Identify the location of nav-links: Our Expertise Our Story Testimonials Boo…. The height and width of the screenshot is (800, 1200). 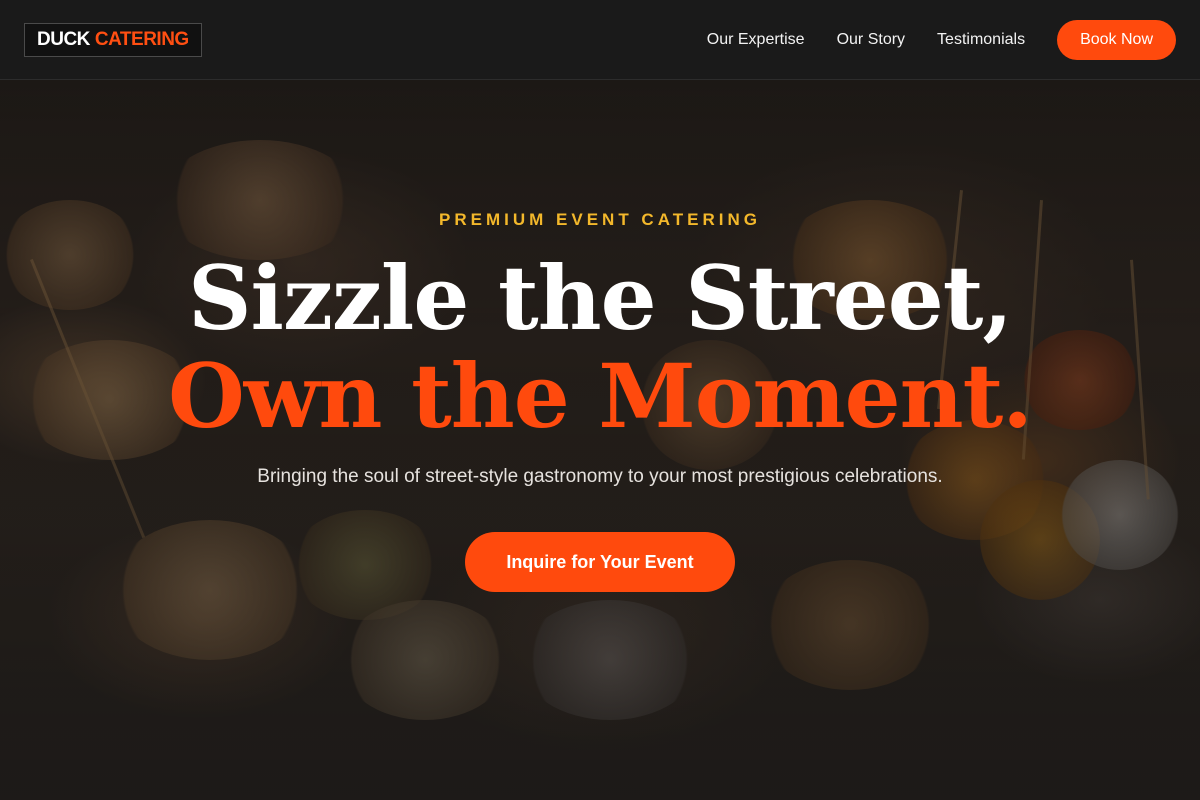
(941, 40).